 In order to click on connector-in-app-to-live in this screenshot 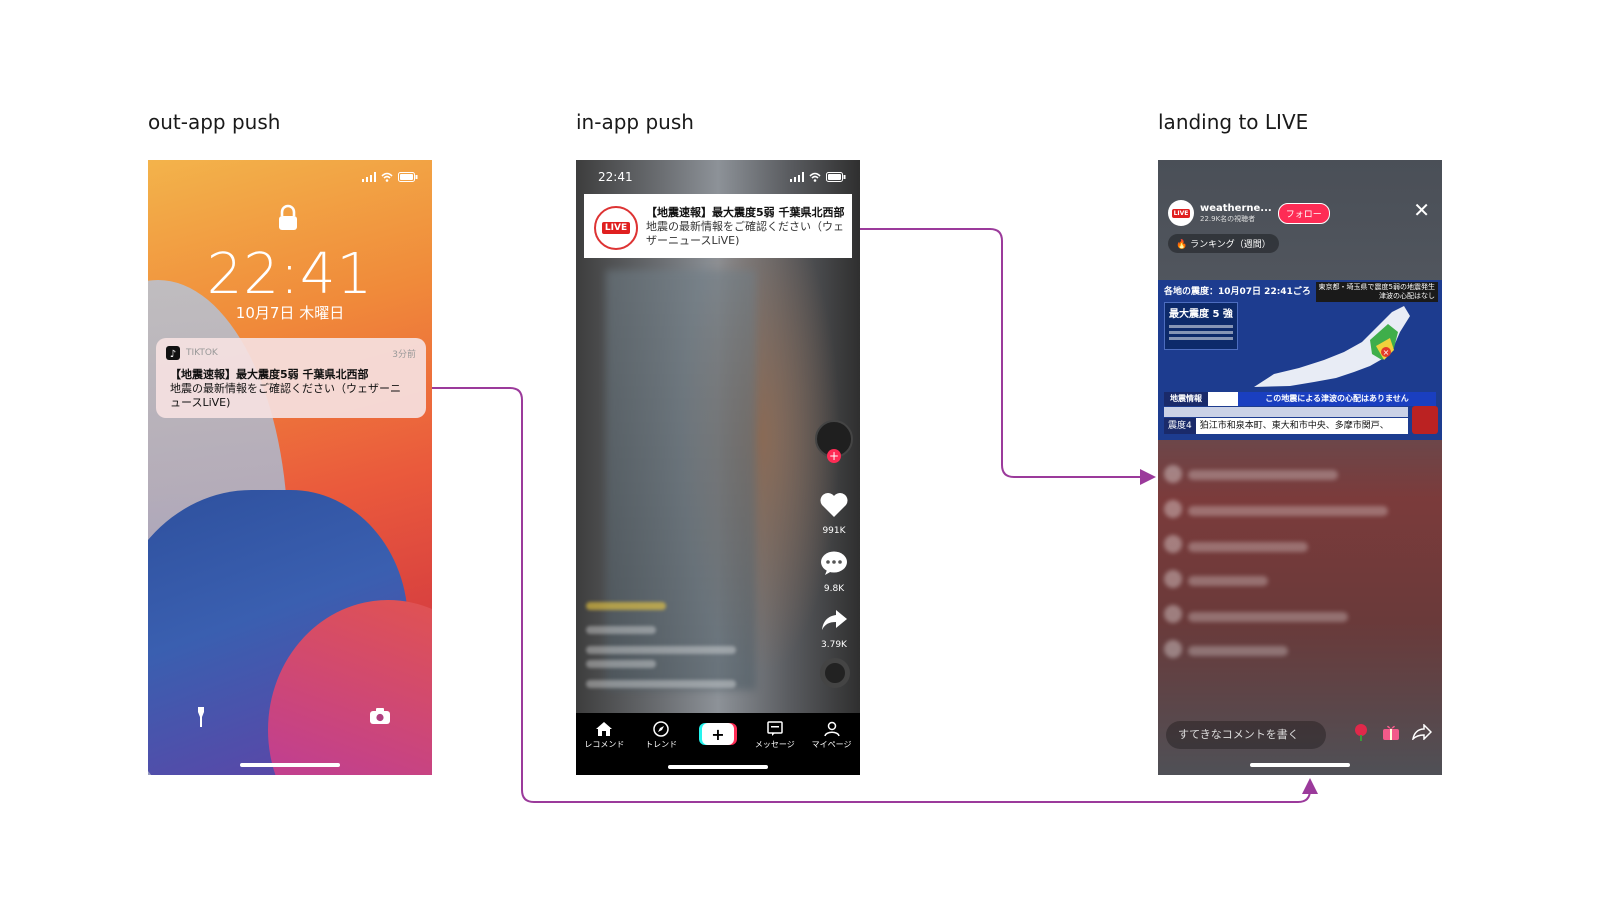, I will do `click(1008, 356)`.